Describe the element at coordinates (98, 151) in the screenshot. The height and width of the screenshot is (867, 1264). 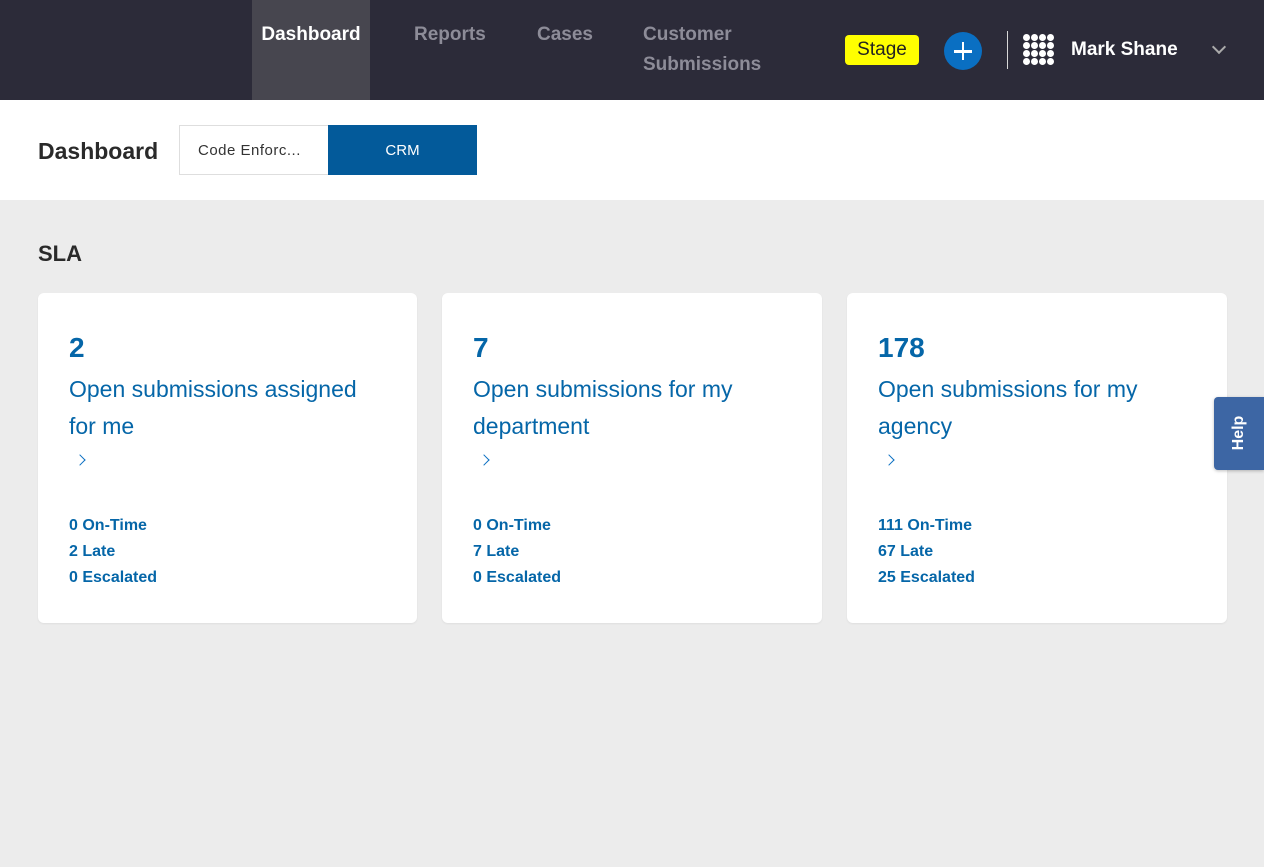
I see `page-title: Dashboard` at that location.